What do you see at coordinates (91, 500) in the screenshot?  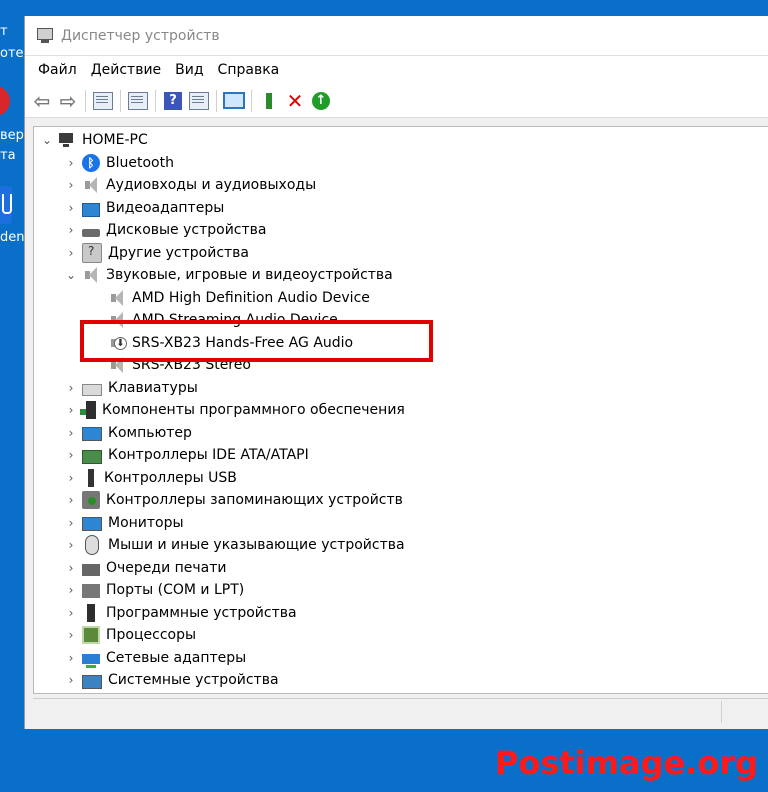 I see `storage-controller-icon` at bounding box center [91, 500].